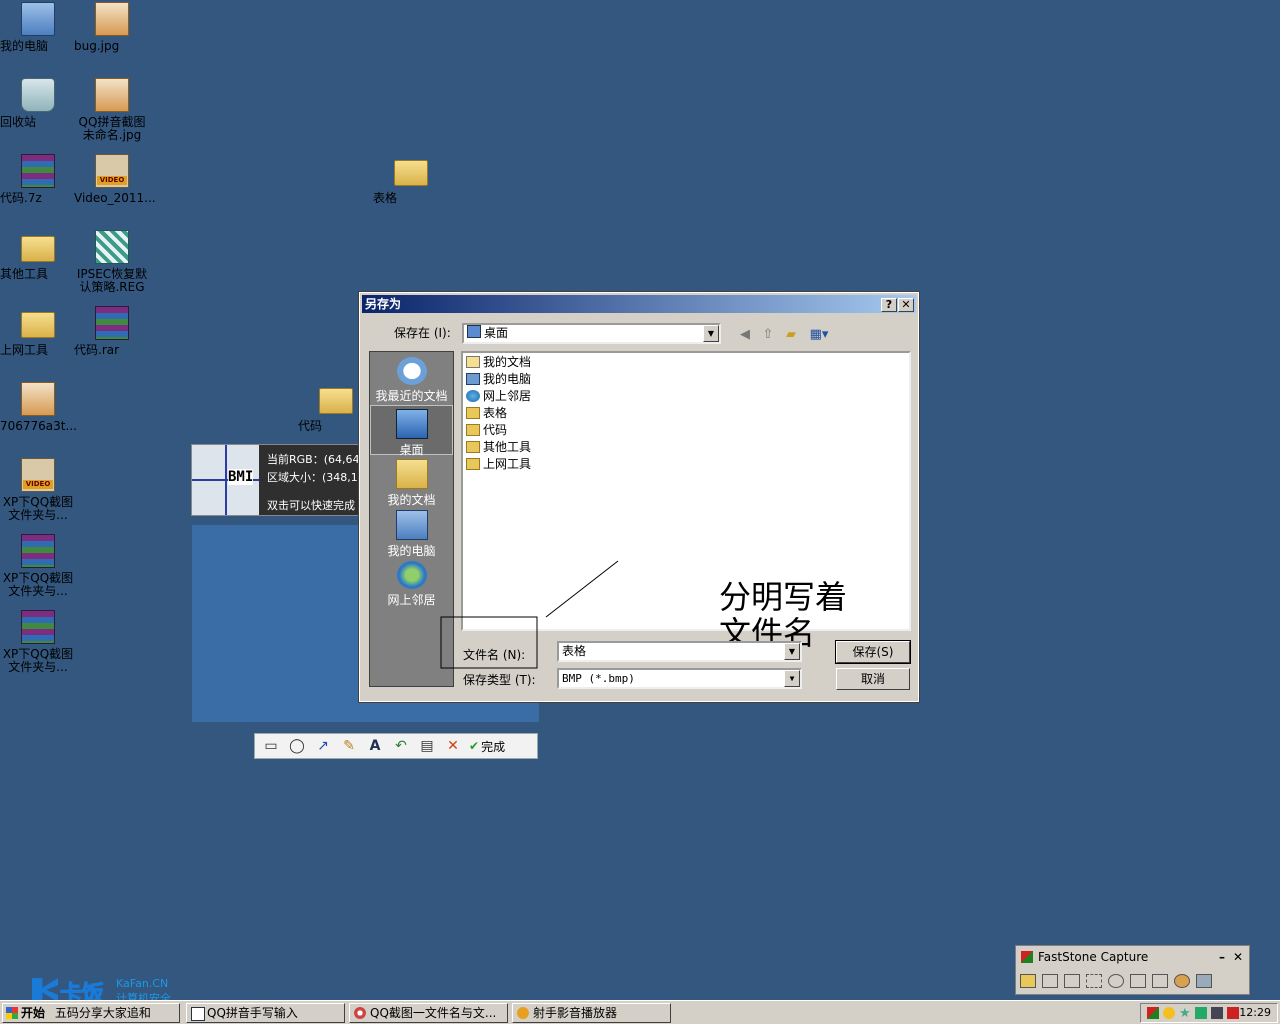  Describe the element at coordinates (375, 746) in the screenshot. I see `text-tool-icon: A` at that location.